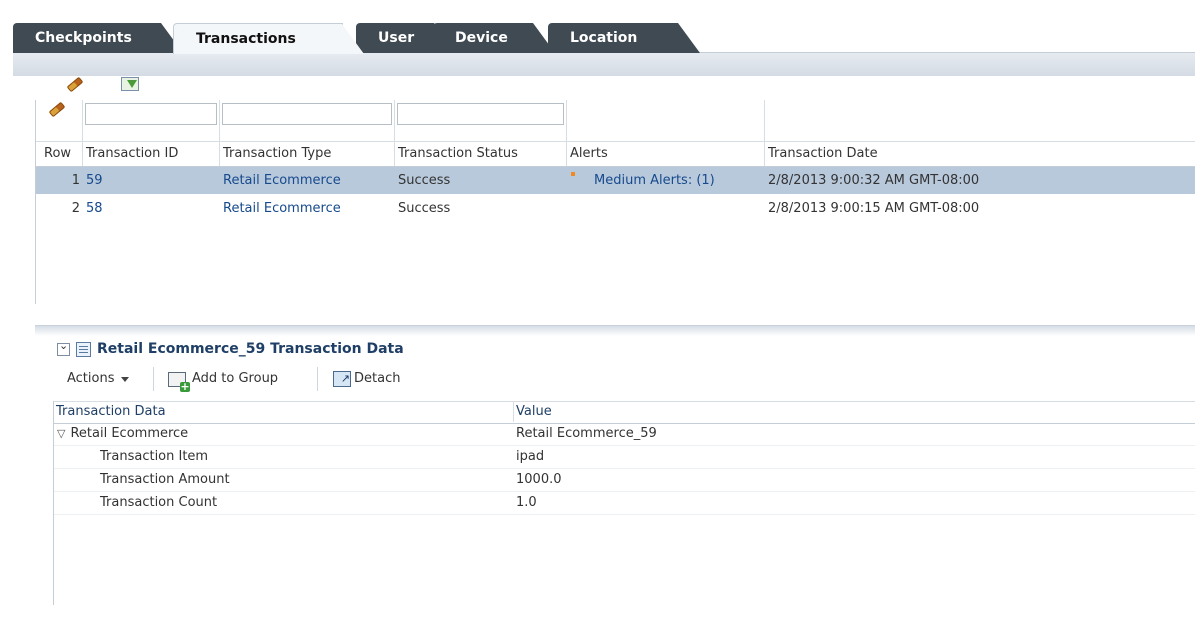 The image size is (1195, 627). Describe the element at coordinates (83, 38) in the screenshot. I see `tab-label: Checkpoints` at that location.